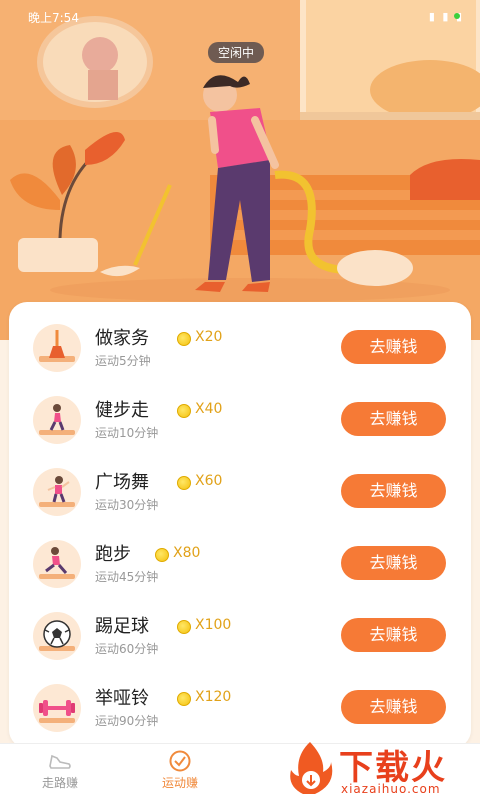 Image resolution: width=480 pixels, height=800 pixels. Describe the element at coordinates (457, 16) in the screenshot. I see `battery-indicator` at that location.